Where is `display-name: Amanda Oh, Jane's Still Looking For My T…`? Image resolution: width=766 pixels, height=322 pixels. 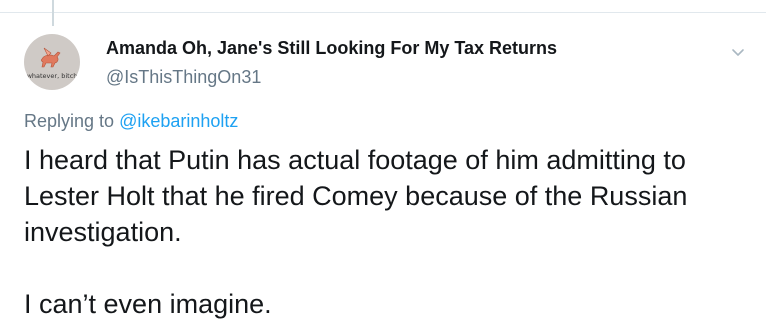 display-name: Amanda Oh, Jane's Still Looking For My T… is located at coordinates (331, 48).